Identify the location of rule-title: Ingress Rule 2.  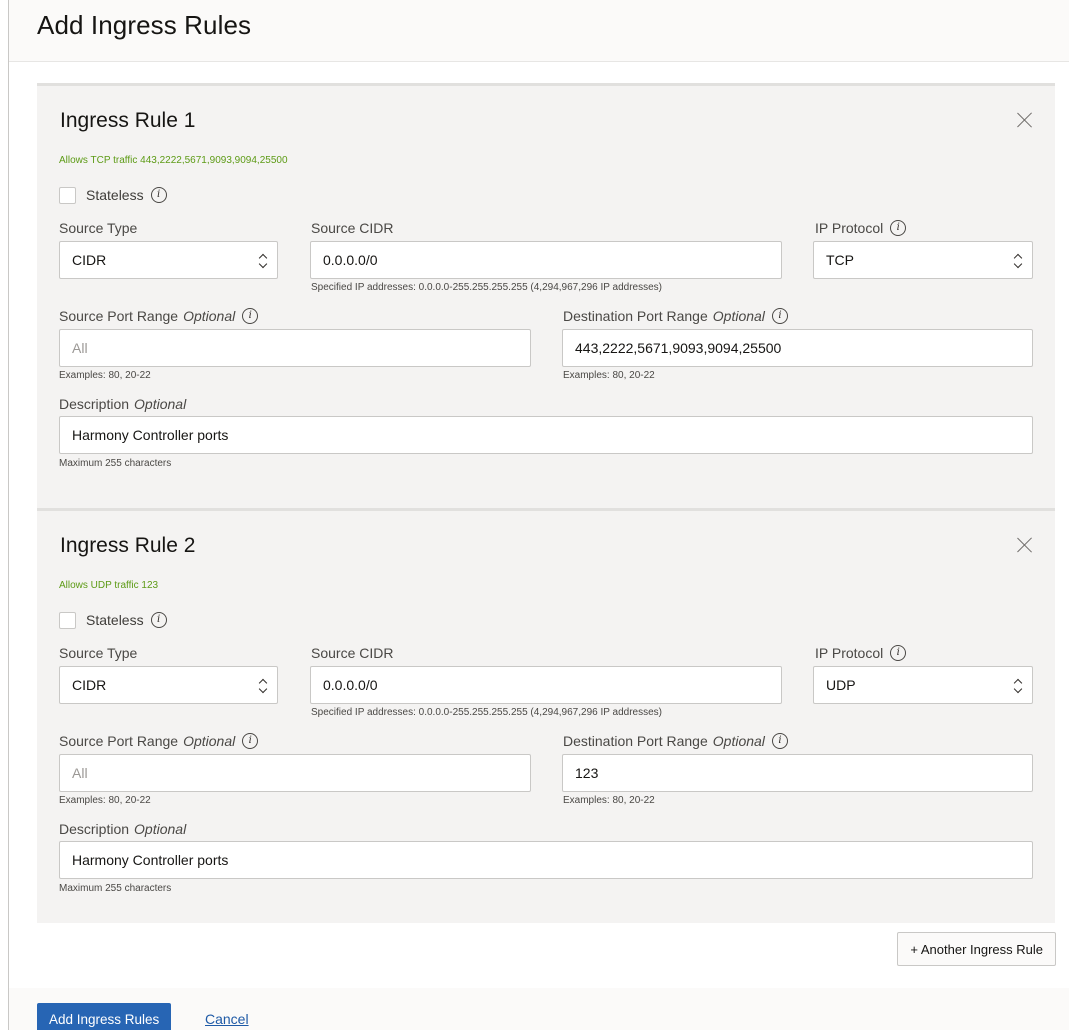
(128, 545).